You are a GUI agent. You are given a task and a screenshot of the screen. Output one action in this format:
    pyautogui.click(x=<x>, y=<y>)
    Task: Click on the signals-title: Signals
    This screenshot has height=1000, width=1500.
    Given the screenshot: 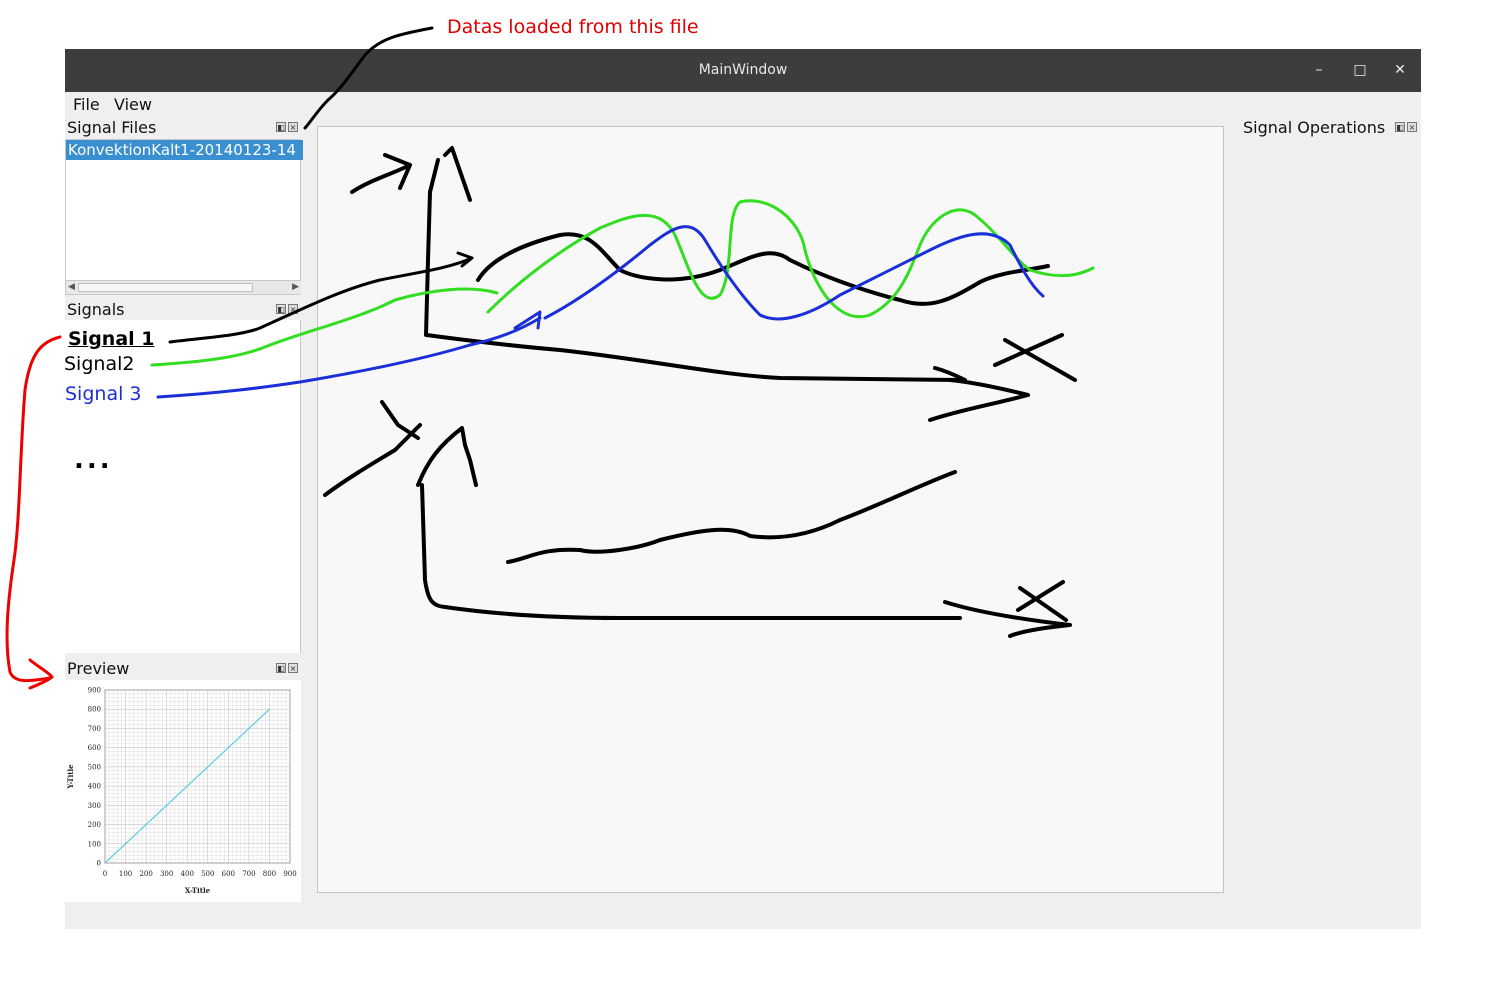 What is the action you would take?
    pyautogui.click(x=96, y=309)
    